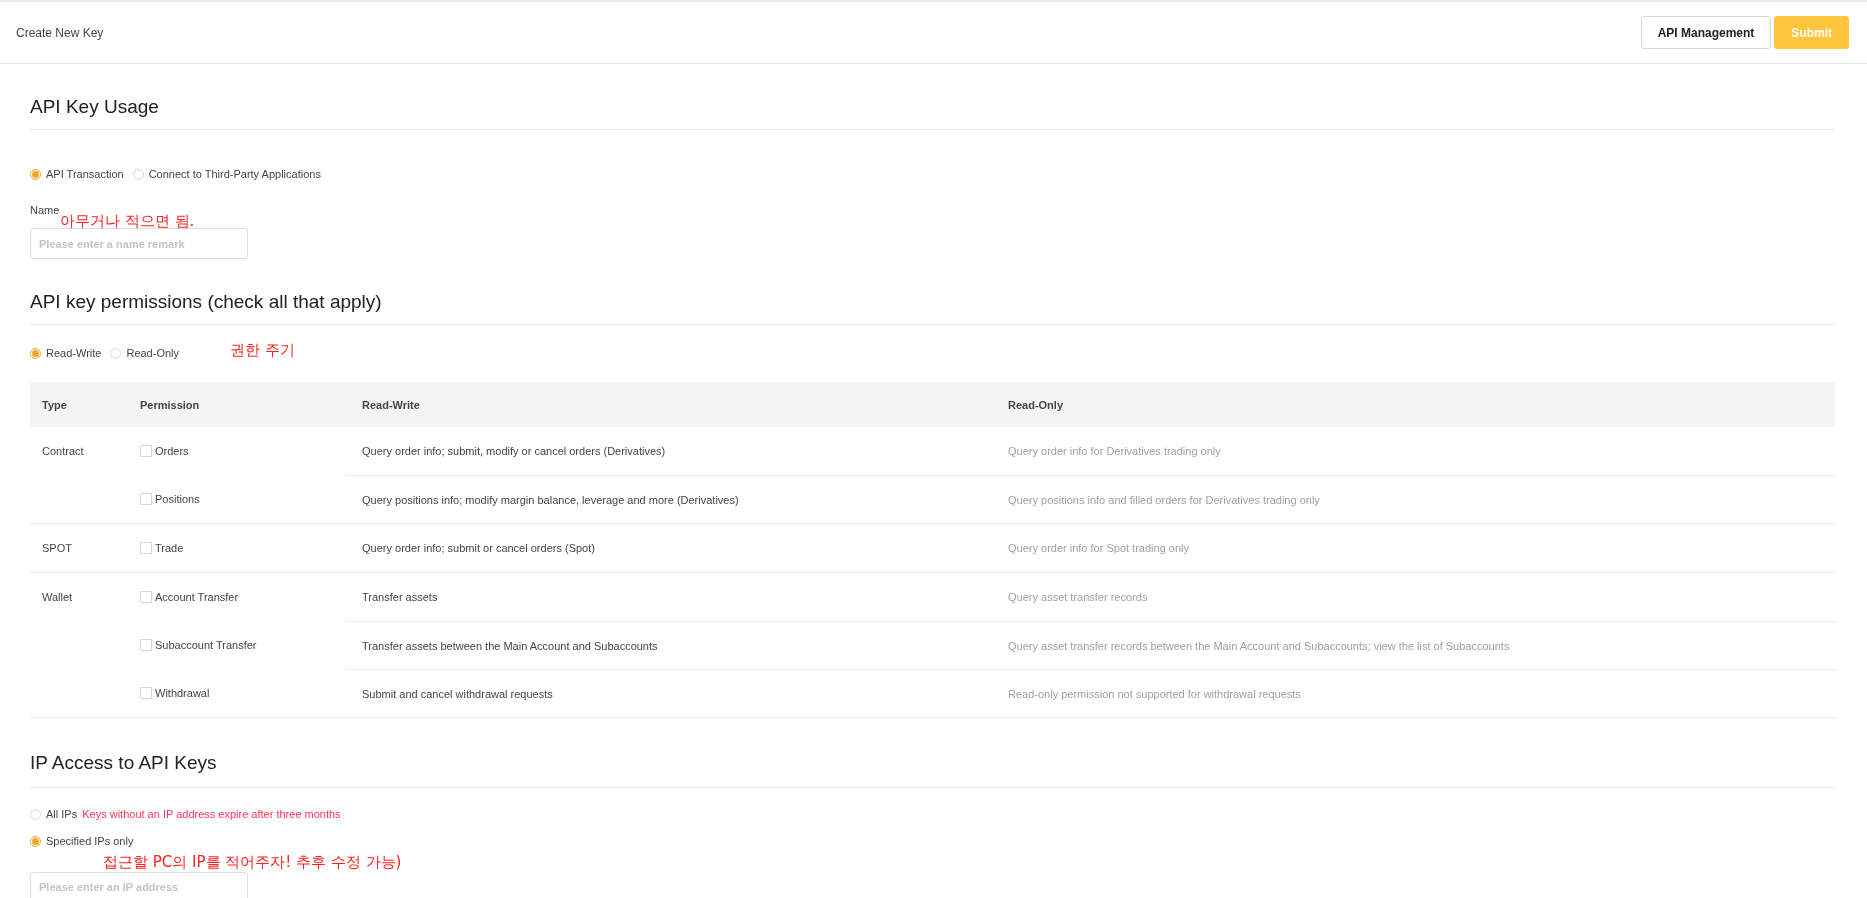 The height and width of the screenshot is (898, 1867). I want to click on type-cell: SPOT, so click(57, 548).